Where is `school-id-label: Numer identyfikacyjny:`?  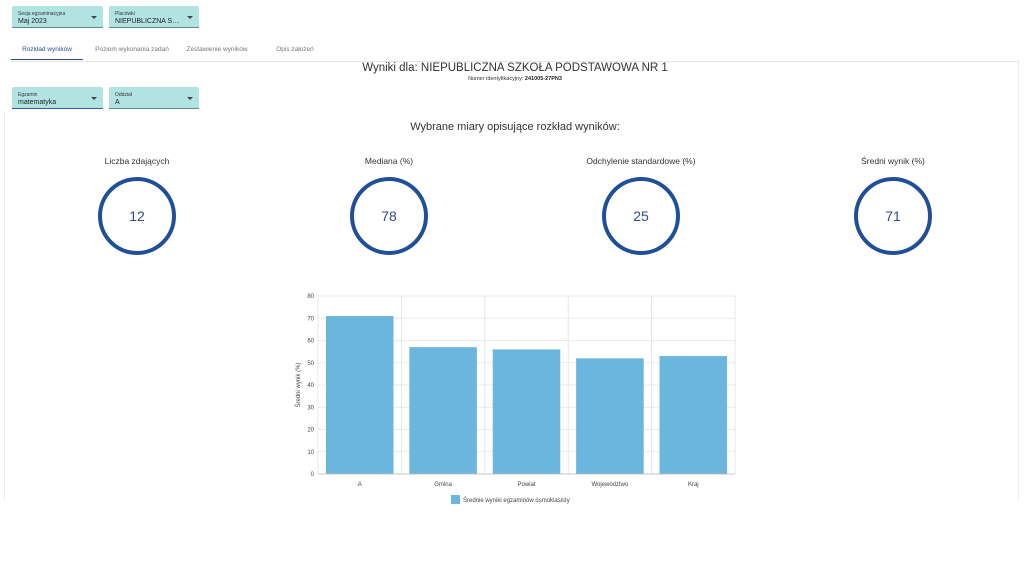 school-id-label: Numer identyfikacyjny: is located at coordinates (496, 79).